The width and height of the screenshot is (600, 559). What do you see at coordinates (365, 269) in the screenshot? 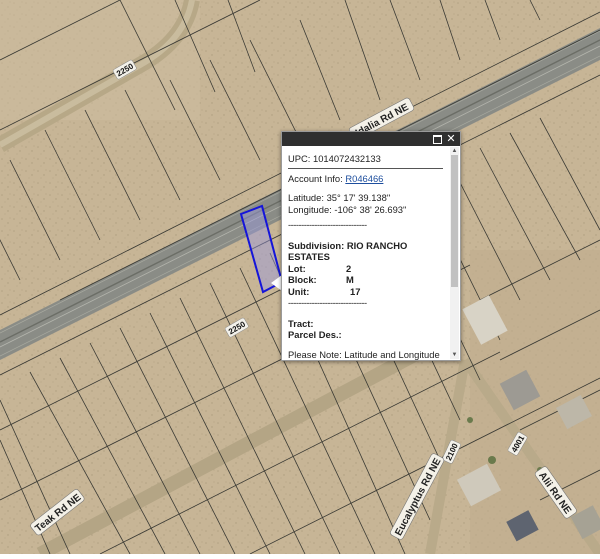
I see `lot-row: Lot: 2` at bounding box center [365, 269].